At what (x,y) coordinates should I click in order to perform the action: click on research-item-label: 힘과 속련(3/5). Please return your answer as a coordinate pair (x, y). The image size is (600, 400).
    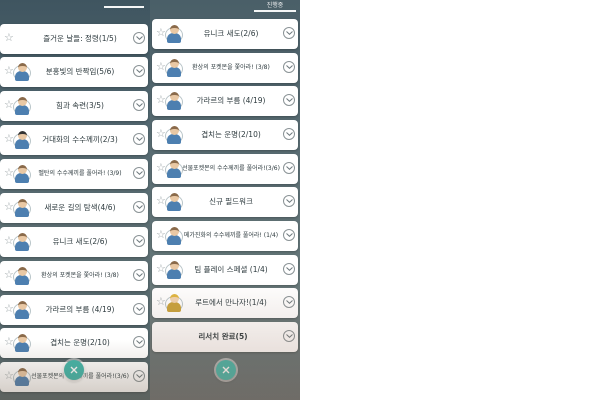
    Looking at the image, I should click on (80, 105).